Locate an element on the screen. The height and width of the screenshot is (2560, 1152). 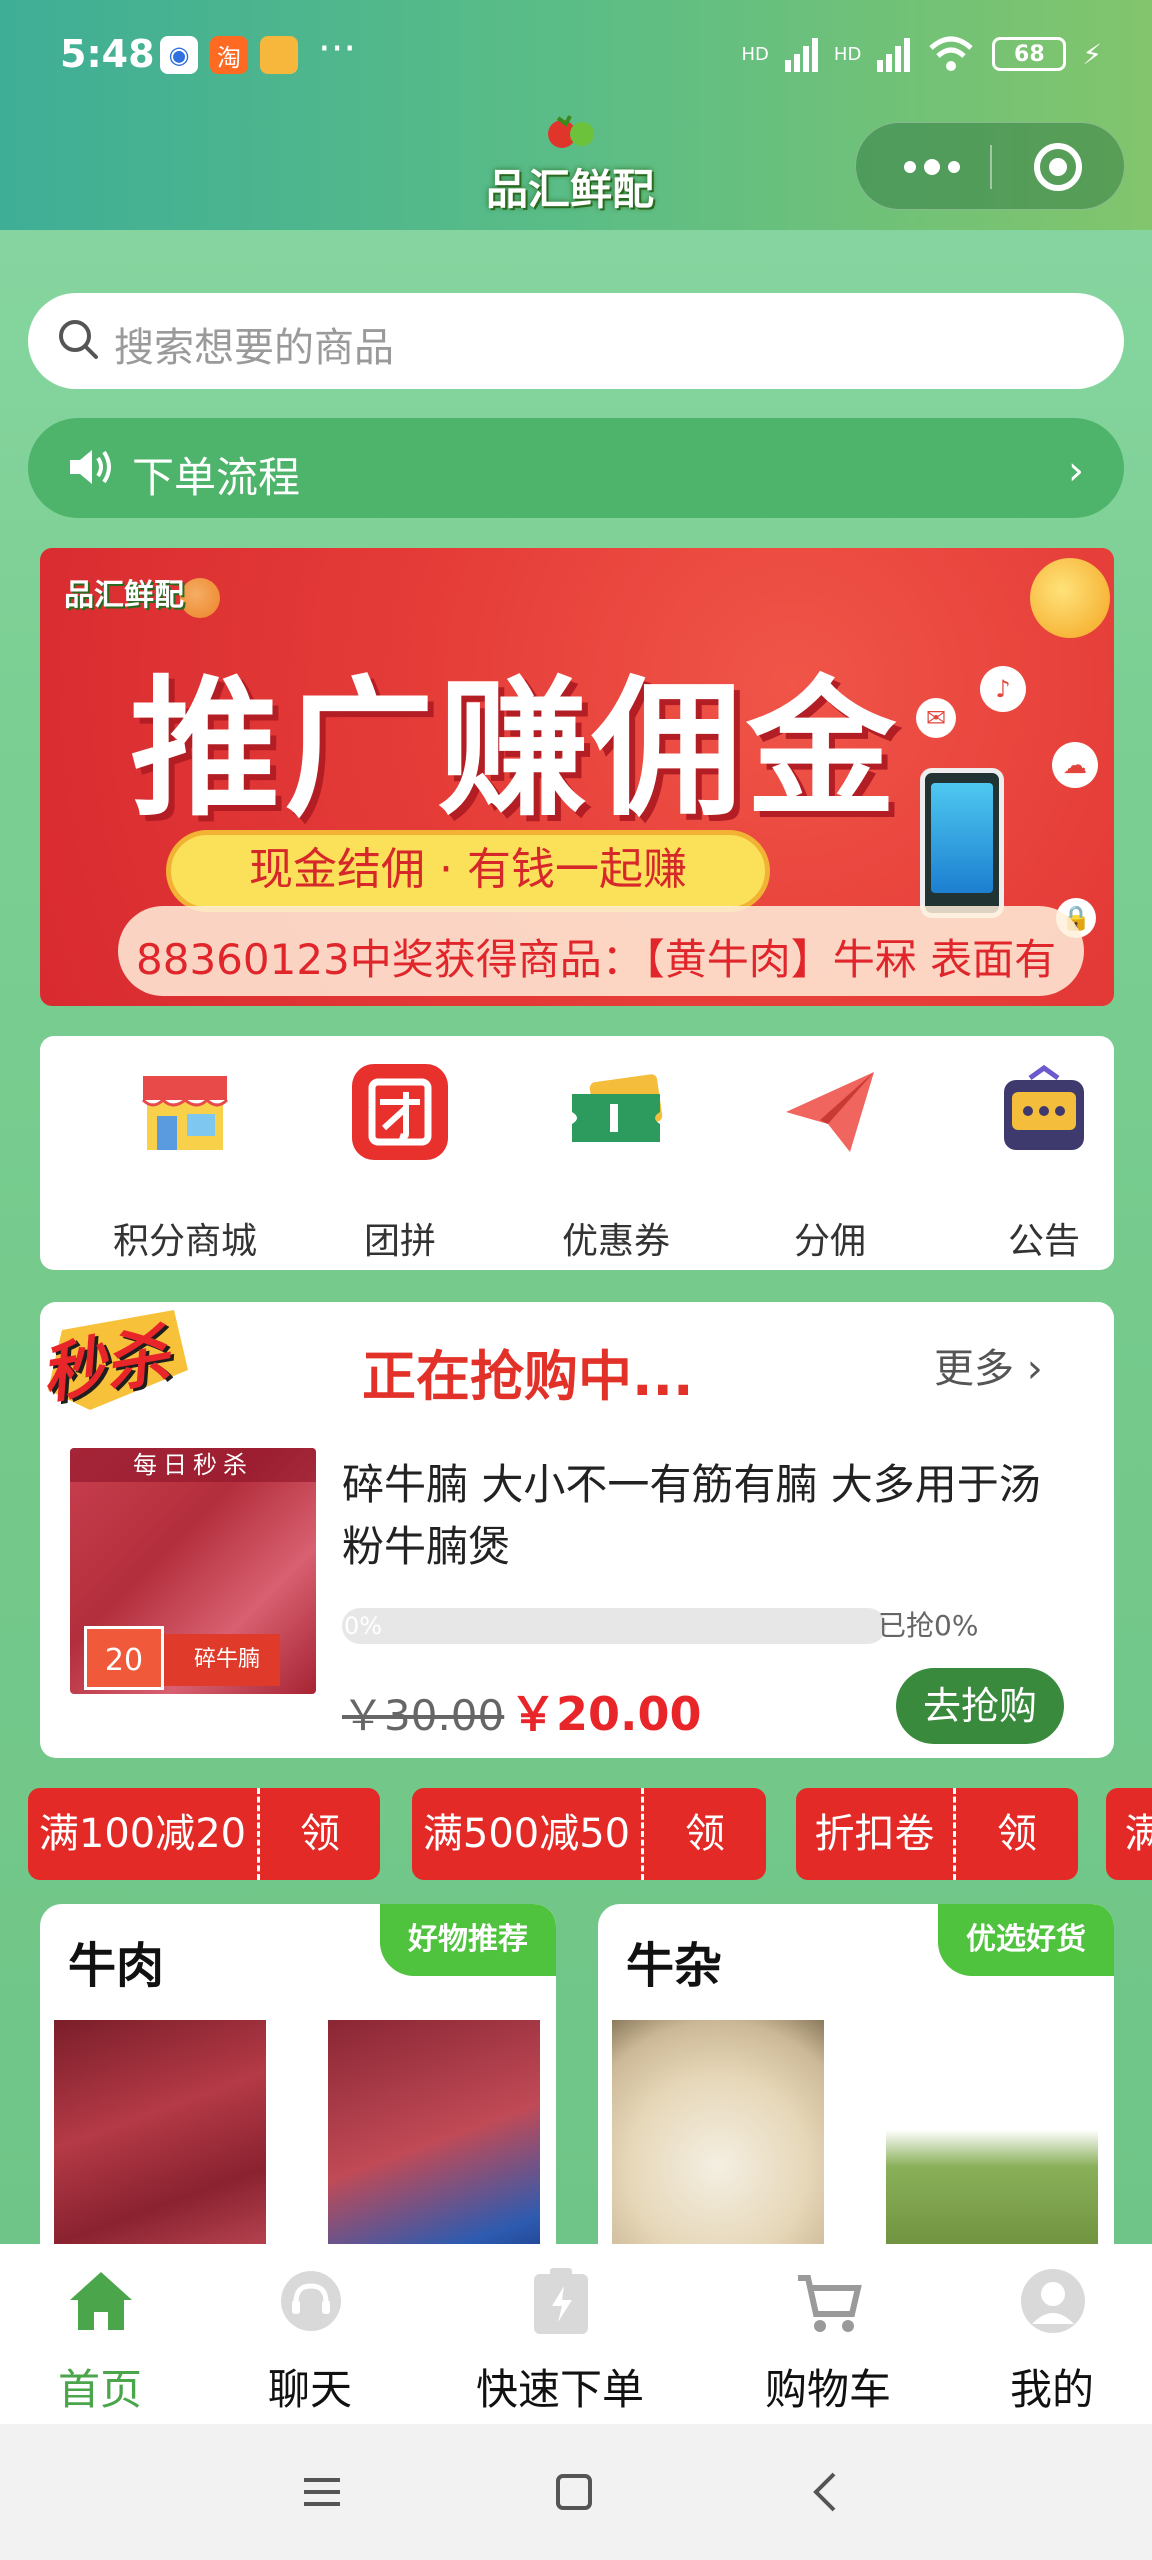
cart-icon is located at coordinates (830, 2303).